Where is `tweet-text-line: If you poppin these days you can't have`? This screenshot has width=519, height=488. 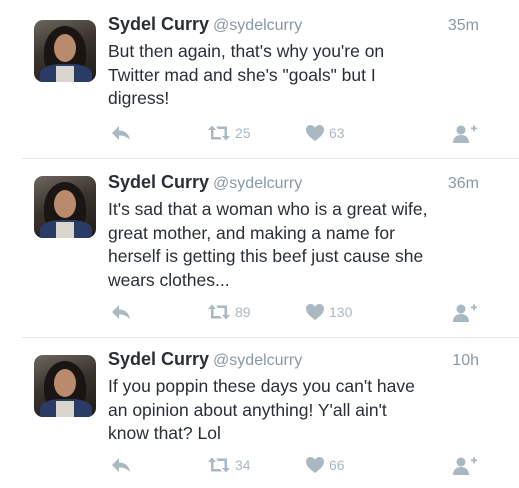
tweet-text-line: If you poppin these days you can't have is located at coordinates (261, 386).